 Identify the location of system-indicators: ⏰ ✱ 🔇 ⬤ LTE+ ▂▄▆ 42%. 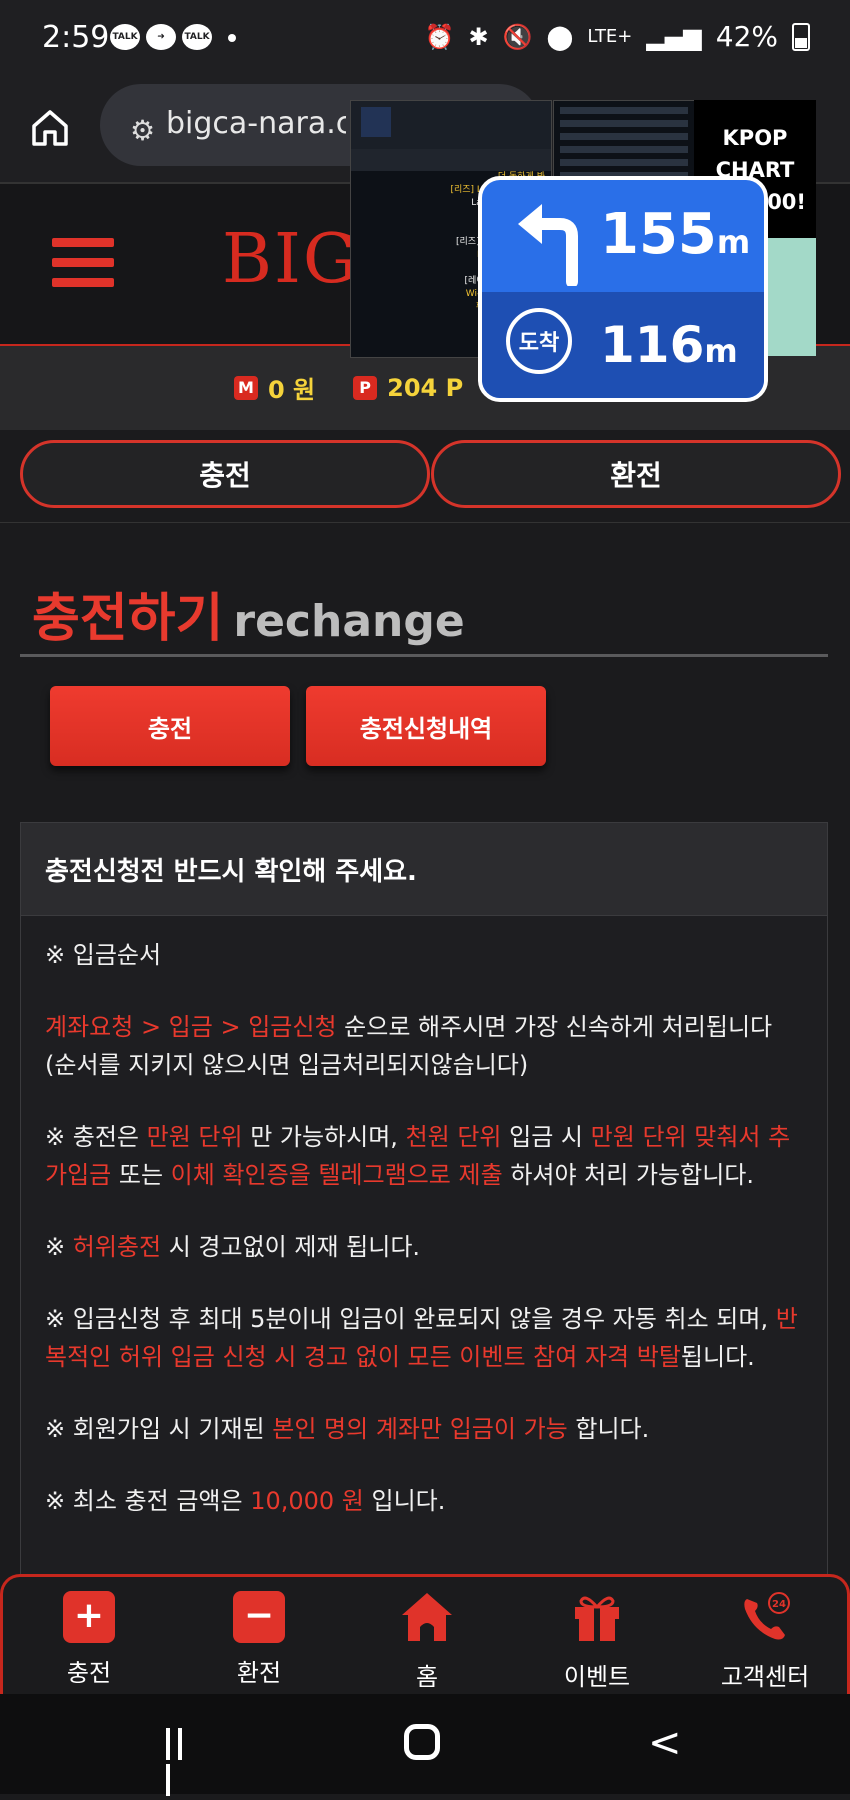
(617, 36).